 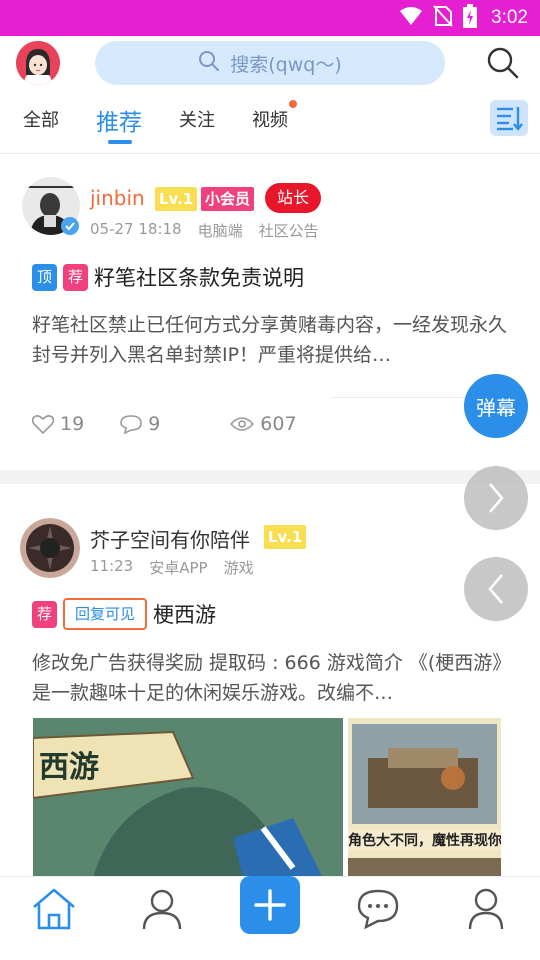 I want to click on image-caption: 角色大不同，魔性再现你眼前, so click(x=424, y=840).